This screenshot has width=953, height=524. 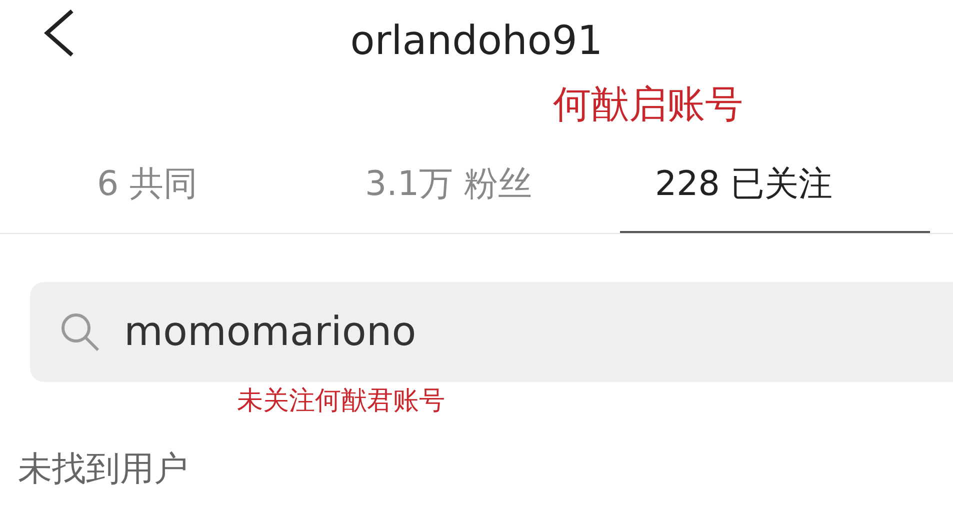 What do you see at coordinates (59, 33) in the screenshot?
I see `back-icon` at bounding box center [59, 33].